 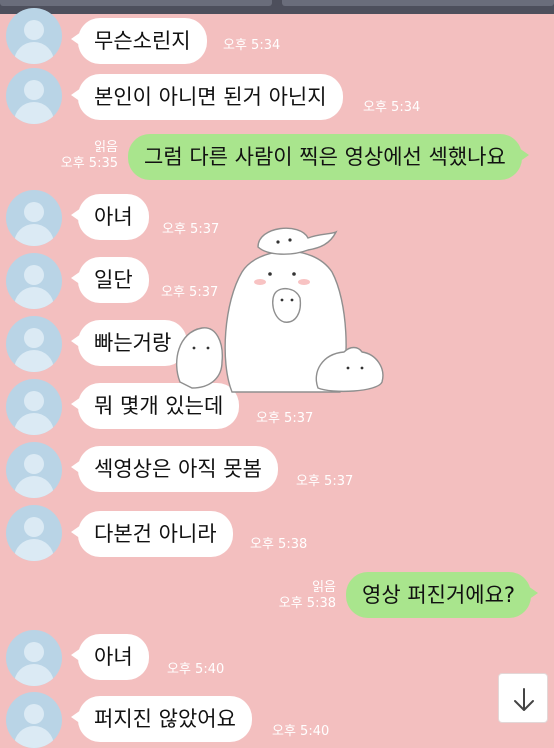 I want to click on message-bubble: 영상 퍼진거에요?, so click(x=442, y=595).